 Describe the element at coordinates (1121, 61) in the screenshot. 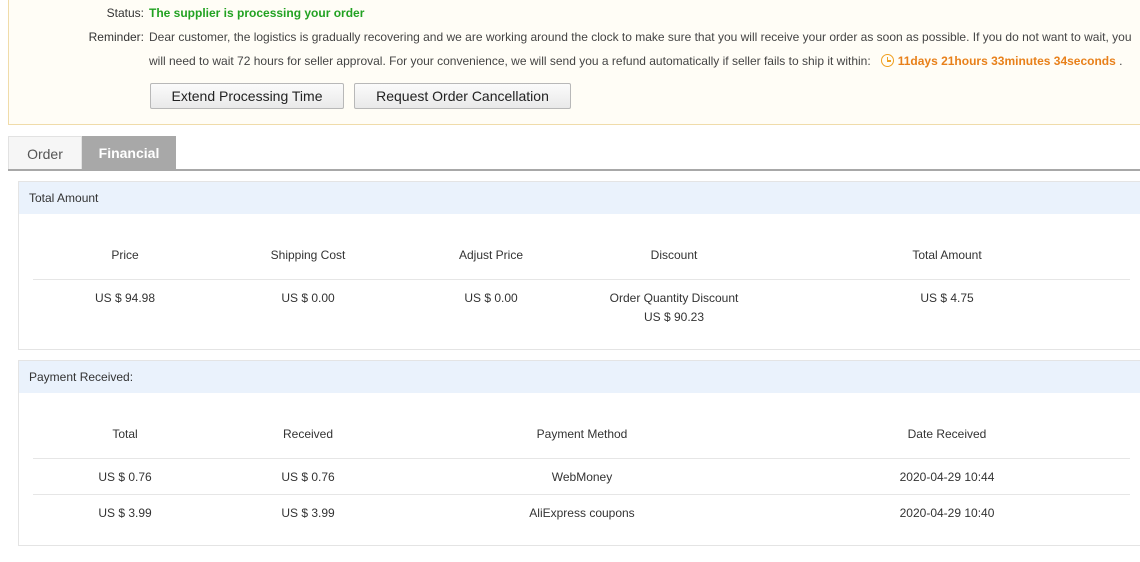

I see `countdown-suffix: .` at that location.